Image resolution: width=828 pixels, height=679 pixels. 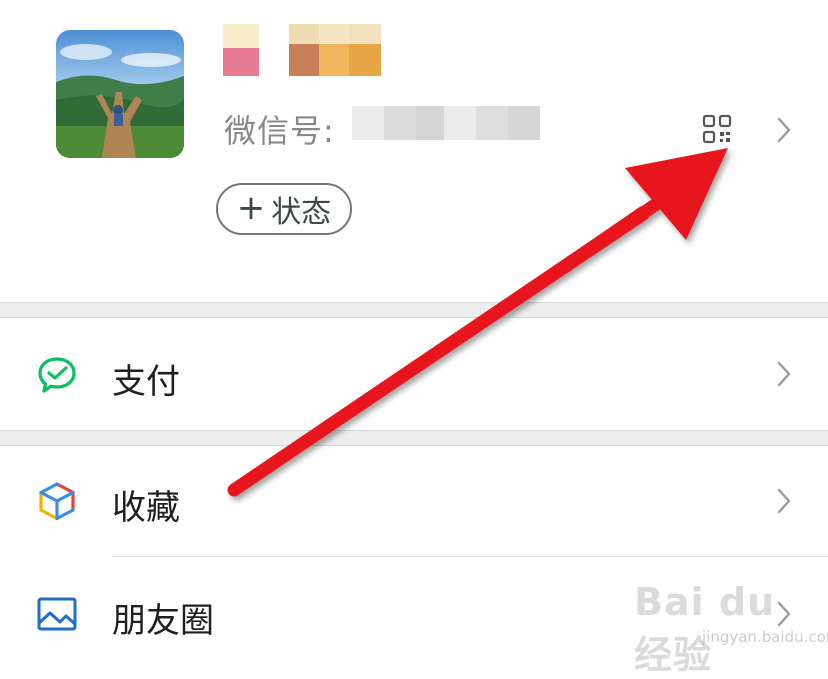 What do you see at coordinates (765, 637) in the screenshot?
I see `watermark-site: jingyan.baidu.com` at bounding box center [765, 637].